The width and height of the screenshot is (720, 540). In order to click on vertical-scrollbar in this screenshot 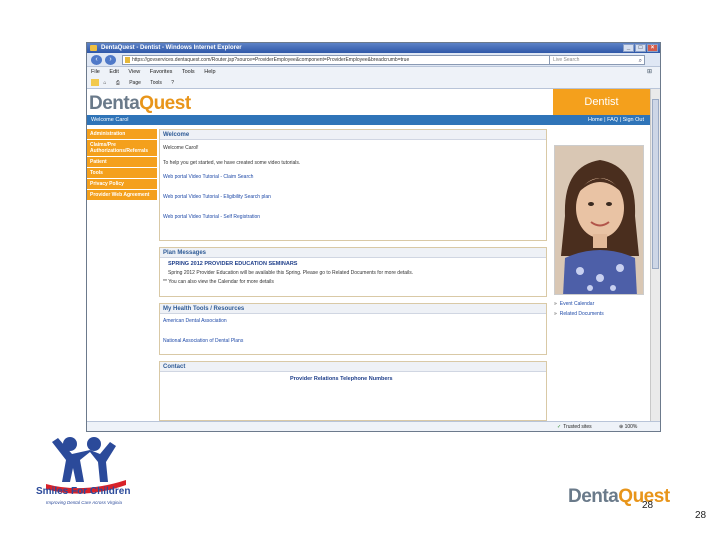, I will do `click(655, 255)`.